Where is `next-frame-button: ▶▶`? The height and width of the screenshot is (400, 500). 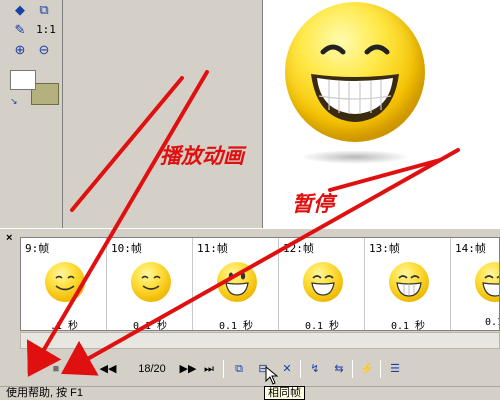 next-frame-button: ▶▶ is located at coordinates (188, 369).